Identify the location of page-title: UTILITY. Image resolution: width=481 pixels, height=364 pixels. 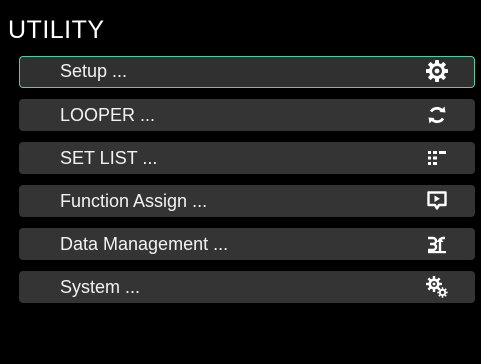
(56, 30).